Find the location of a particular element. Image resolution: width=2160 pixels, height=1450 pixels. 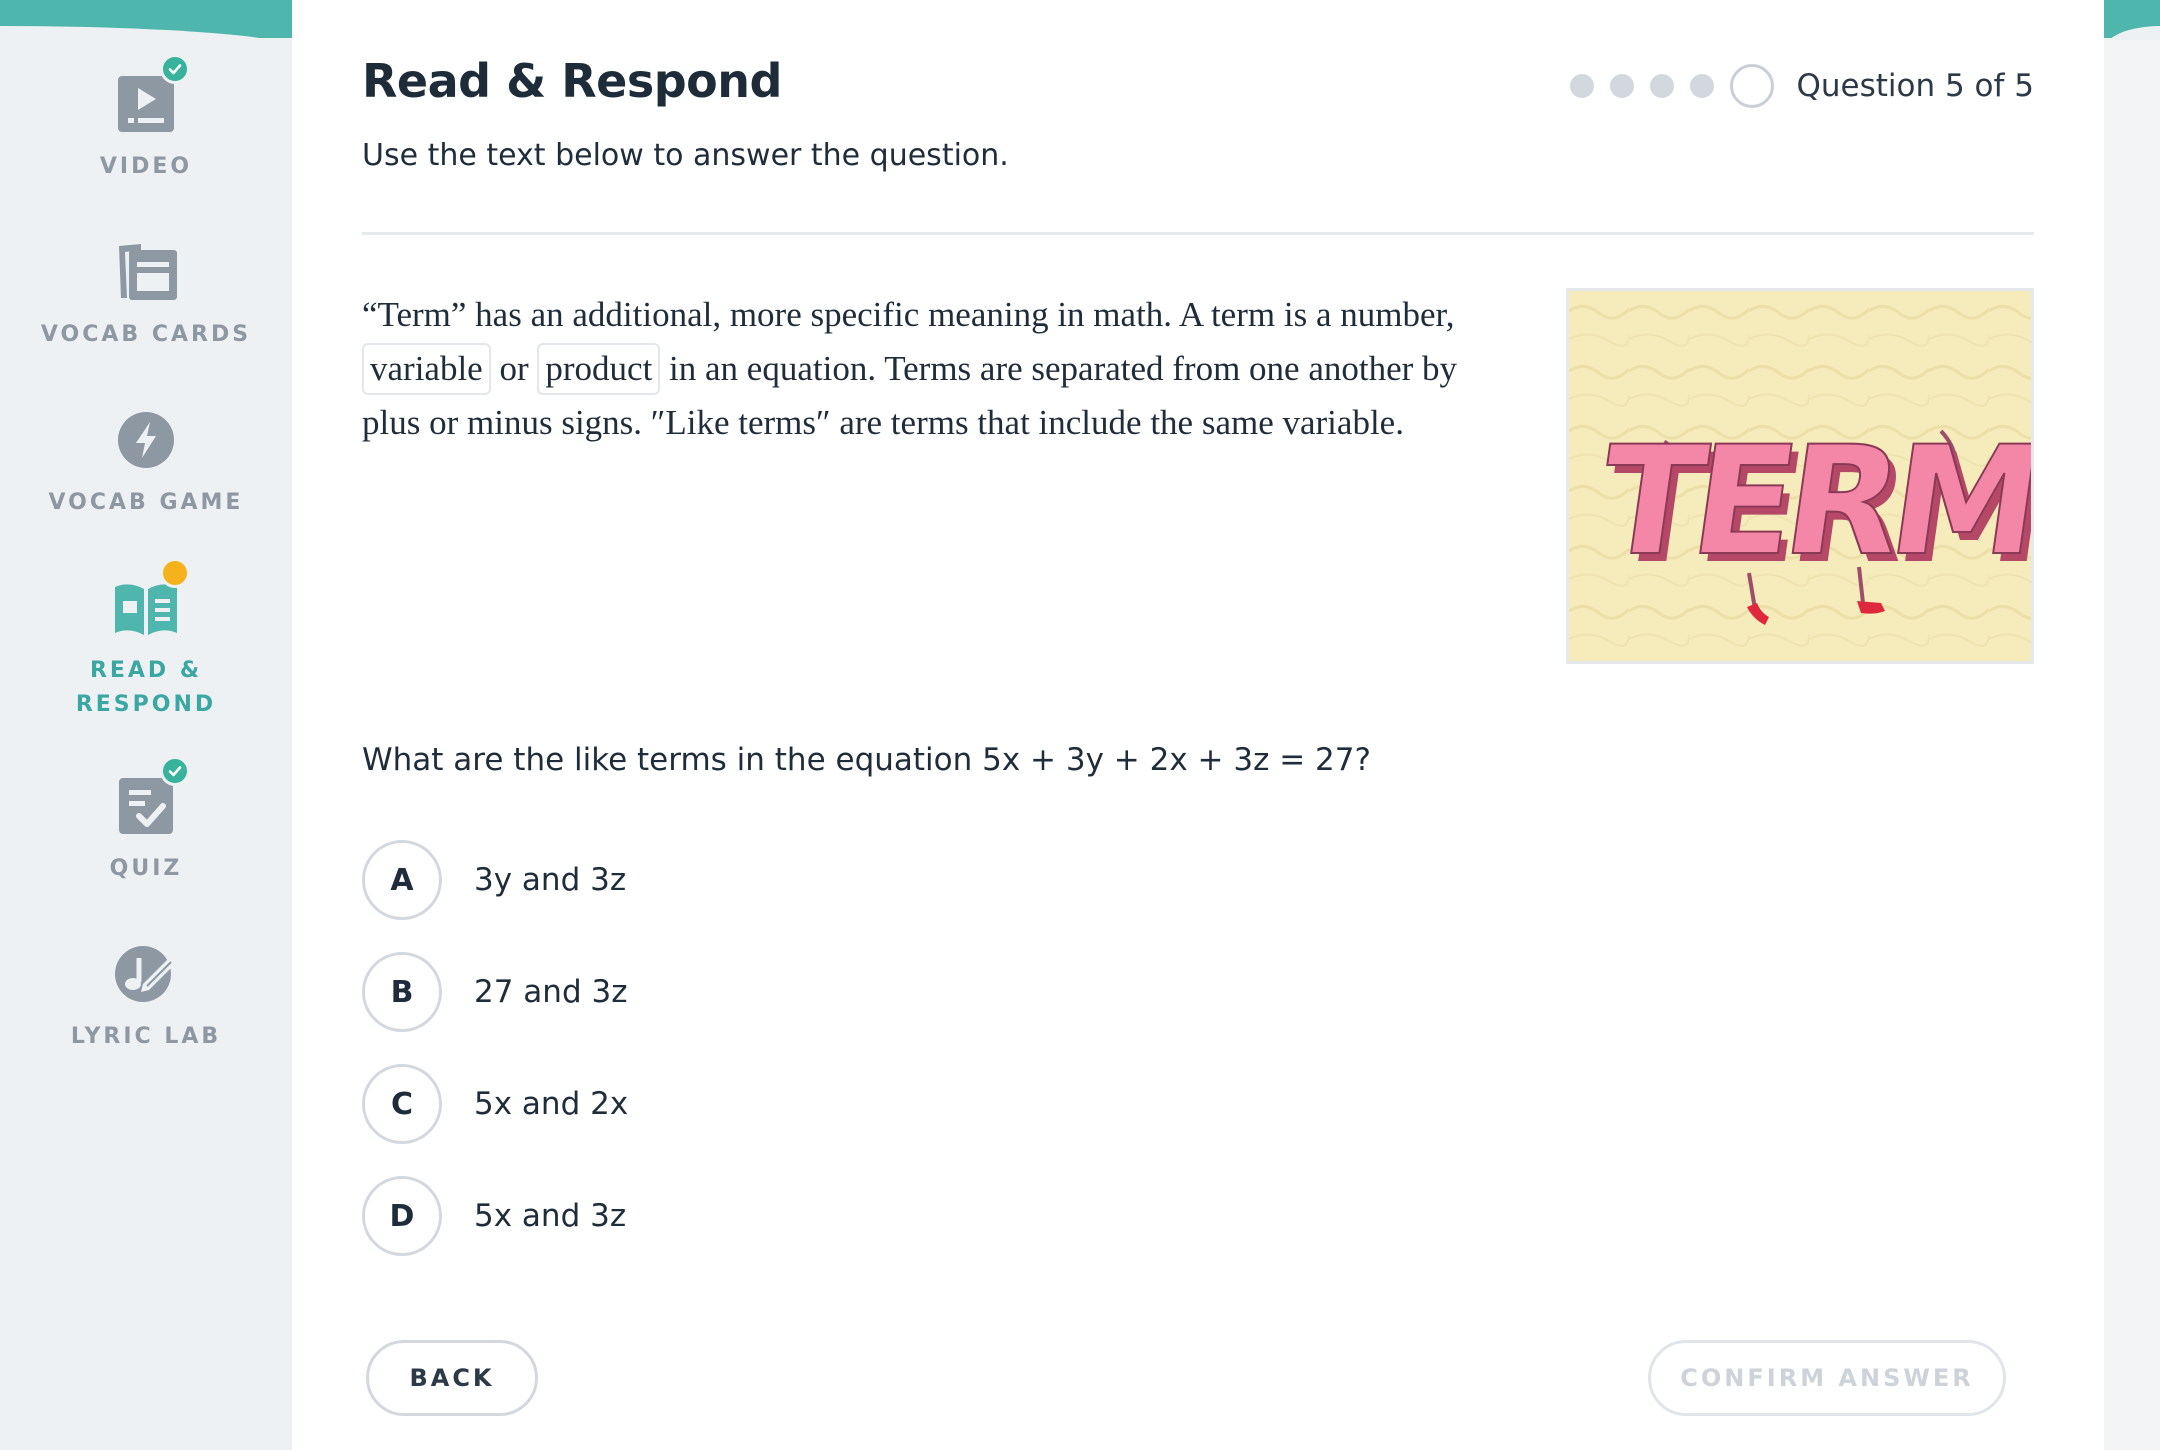

right-gutter is located at coordinates (2132, 745).